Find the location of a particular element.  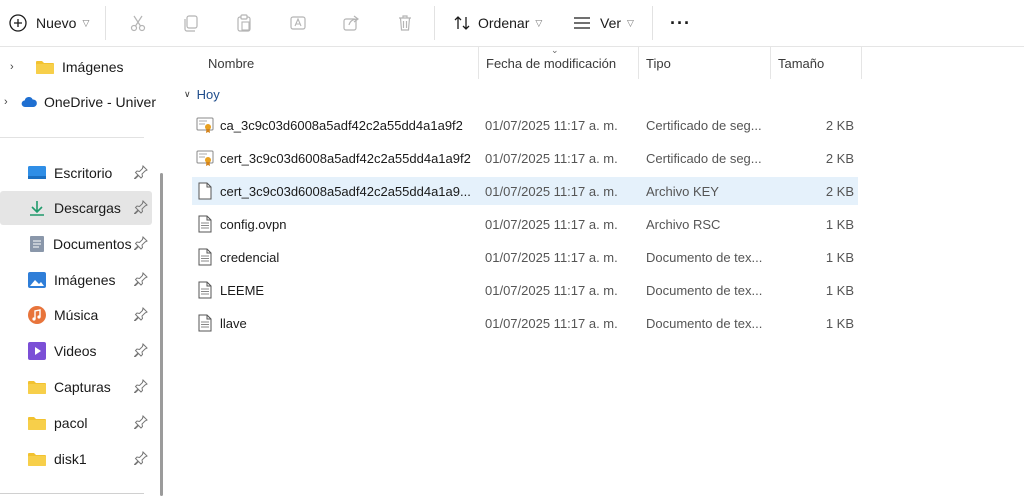

sidebar-item-label: Música is located at coordinates (76, 315).